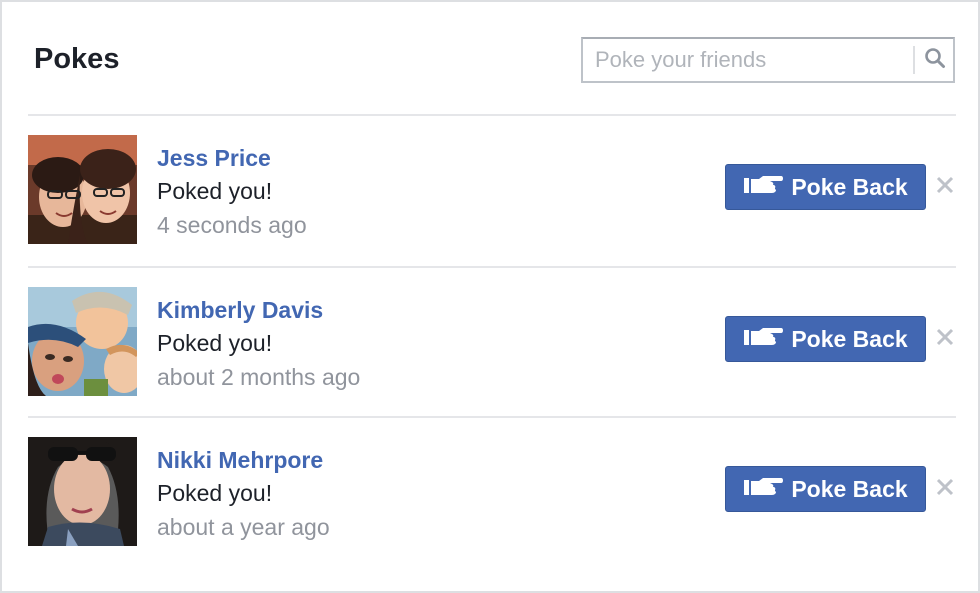 This screenshot has width=980, height=593. Describe the element at coordinates (232, 225) in the screenshot. I see `poke-timestamp: 4 seconds ago` at that location.